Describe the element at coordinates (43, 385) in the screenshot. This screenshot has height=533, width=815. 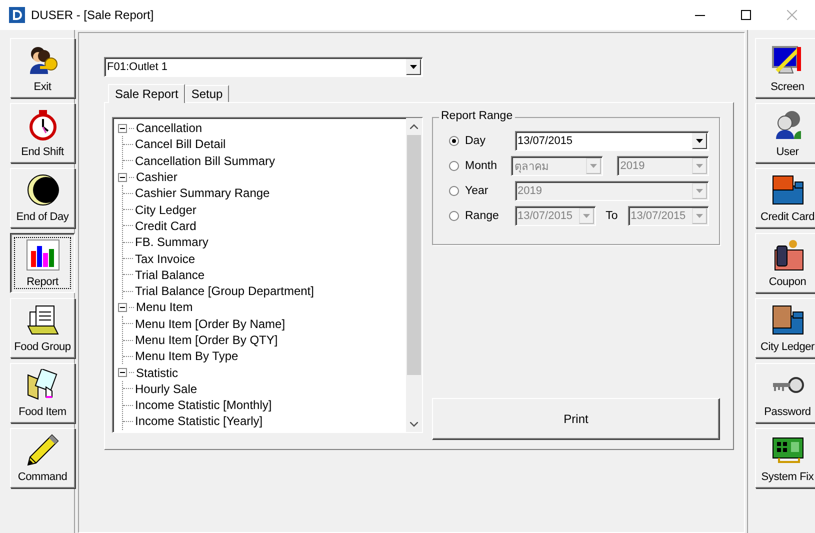
I see `folder-hand-icon` at that location.